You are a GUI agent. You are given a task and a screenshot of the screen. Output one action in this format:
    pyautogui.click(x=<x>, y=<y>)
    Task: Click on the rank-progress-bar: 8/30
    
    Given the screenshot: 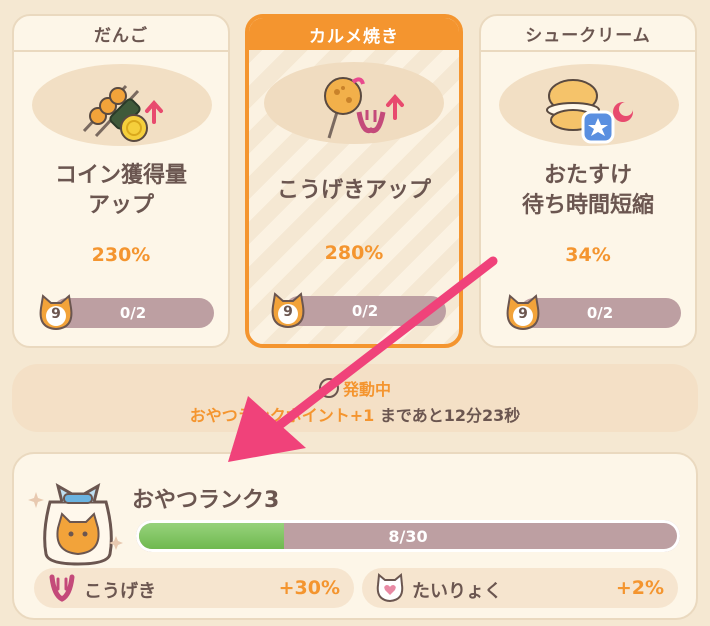 What is the action you would take?
    pyautogui.click(x=408, y=536)
    